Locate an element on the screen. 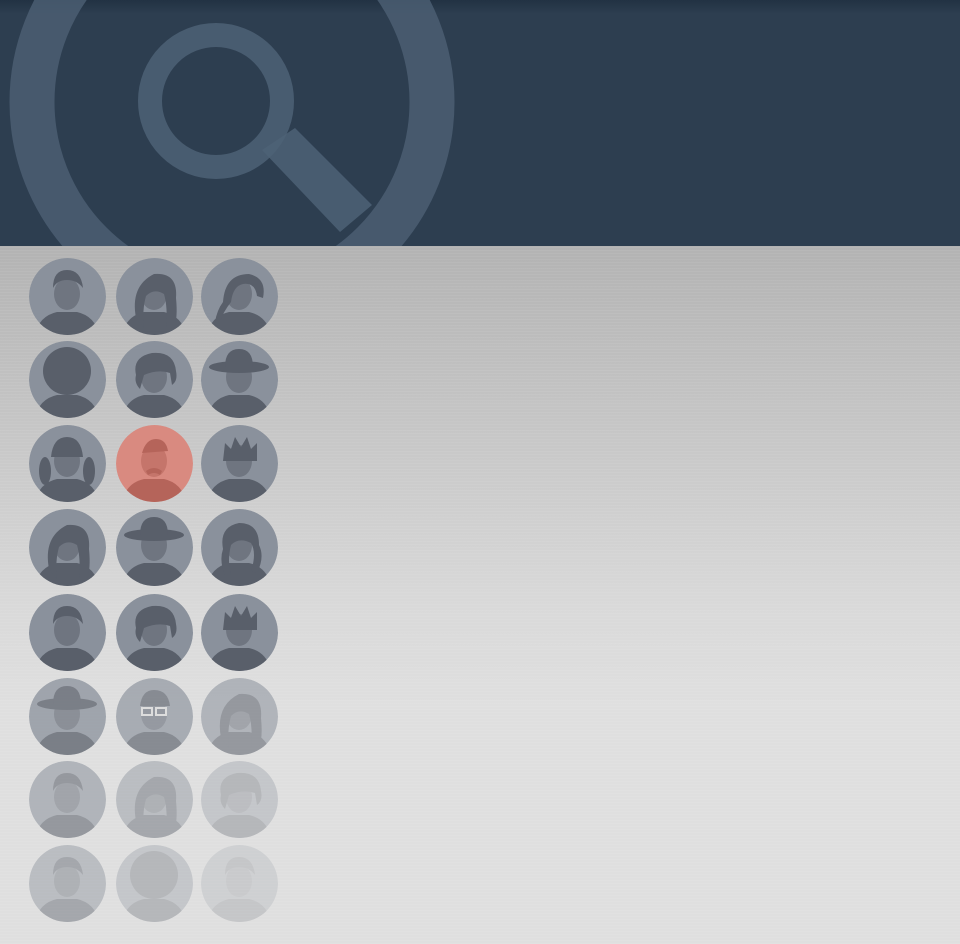 This screenshot has height=944, width=960. woman-with-phone-avatar-icon is located at coordinates (154, 799).